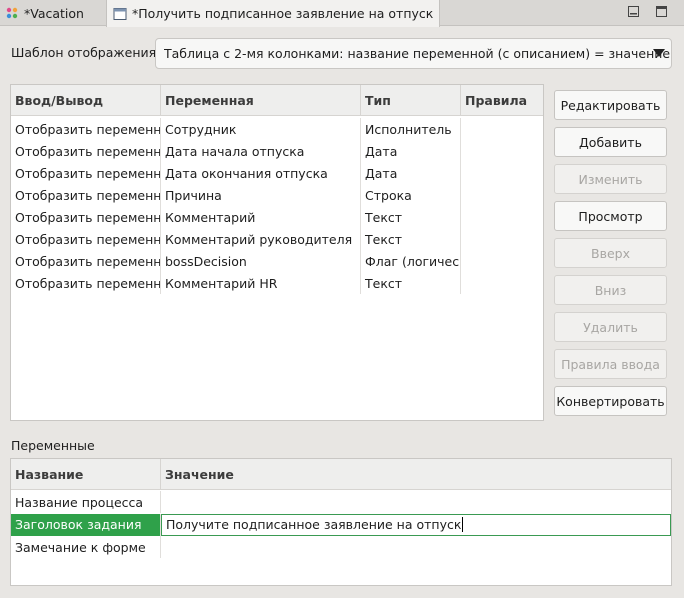  I want to click on cell-type: Строка, so click(411, 195).